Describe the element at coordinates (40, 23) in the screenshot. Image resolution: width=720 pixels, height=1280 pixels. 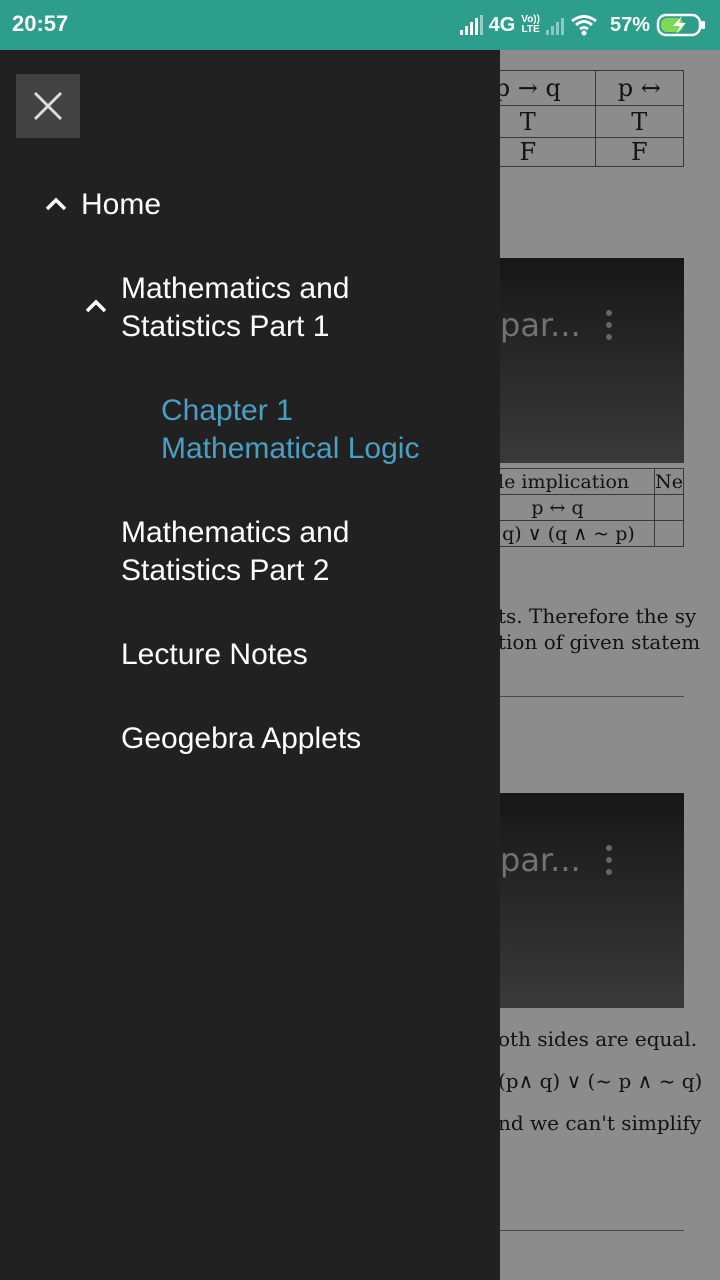
I see `status-time: 20:57` at that location.